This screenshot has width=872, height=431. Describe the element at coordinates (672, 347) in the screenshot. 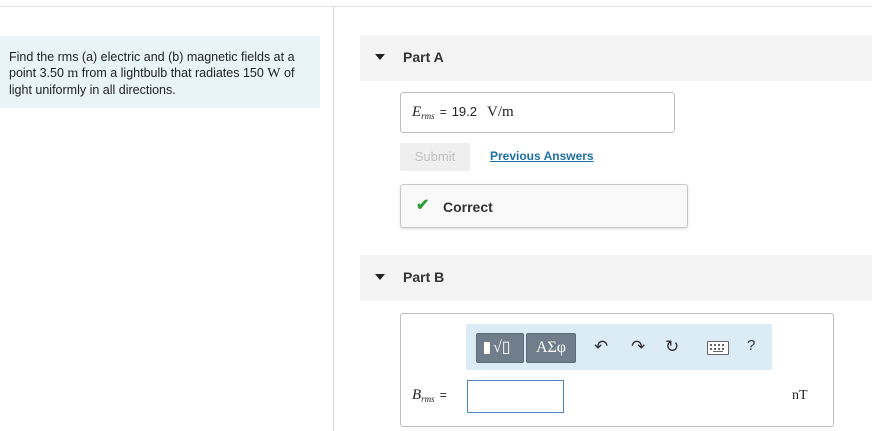

I see `reset-icon: ↻` at that location.